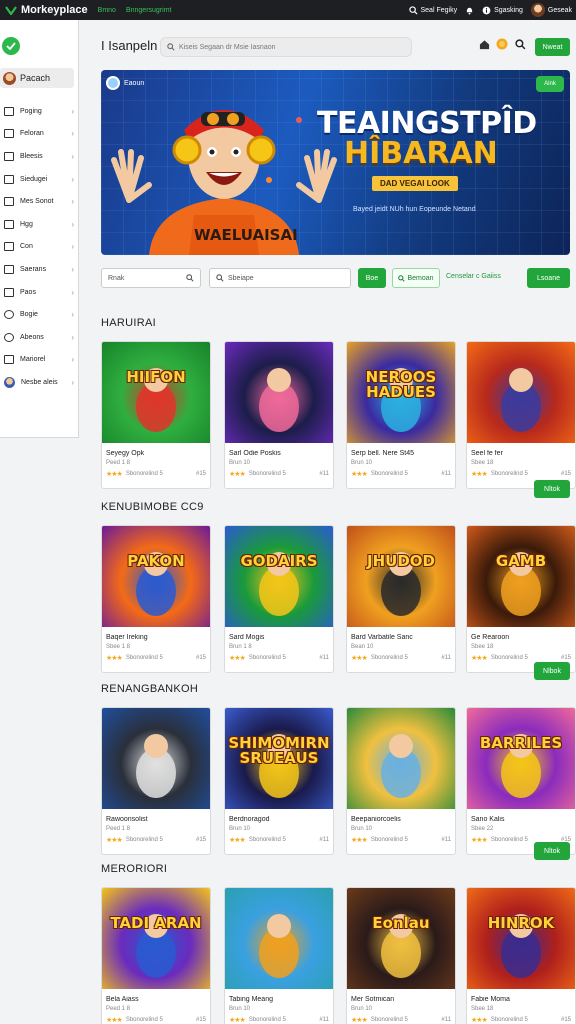 The width and height of the screenshot is (576, 1024). Describe the element at coordinates (240, 829) in the screenshot. I see `game-meta: Brun 10` at that location.